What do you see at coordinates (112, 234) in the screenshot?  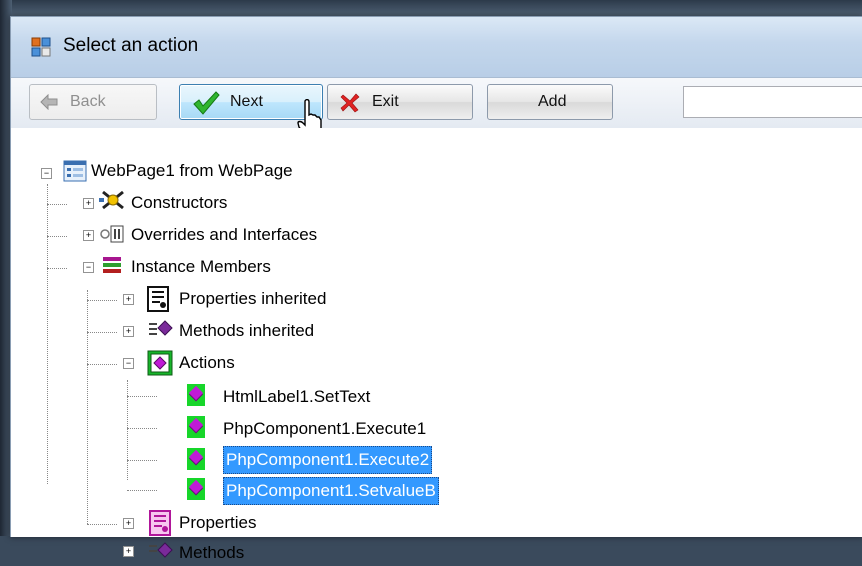 I see `interface-icon` at bounding box center [112, 234].